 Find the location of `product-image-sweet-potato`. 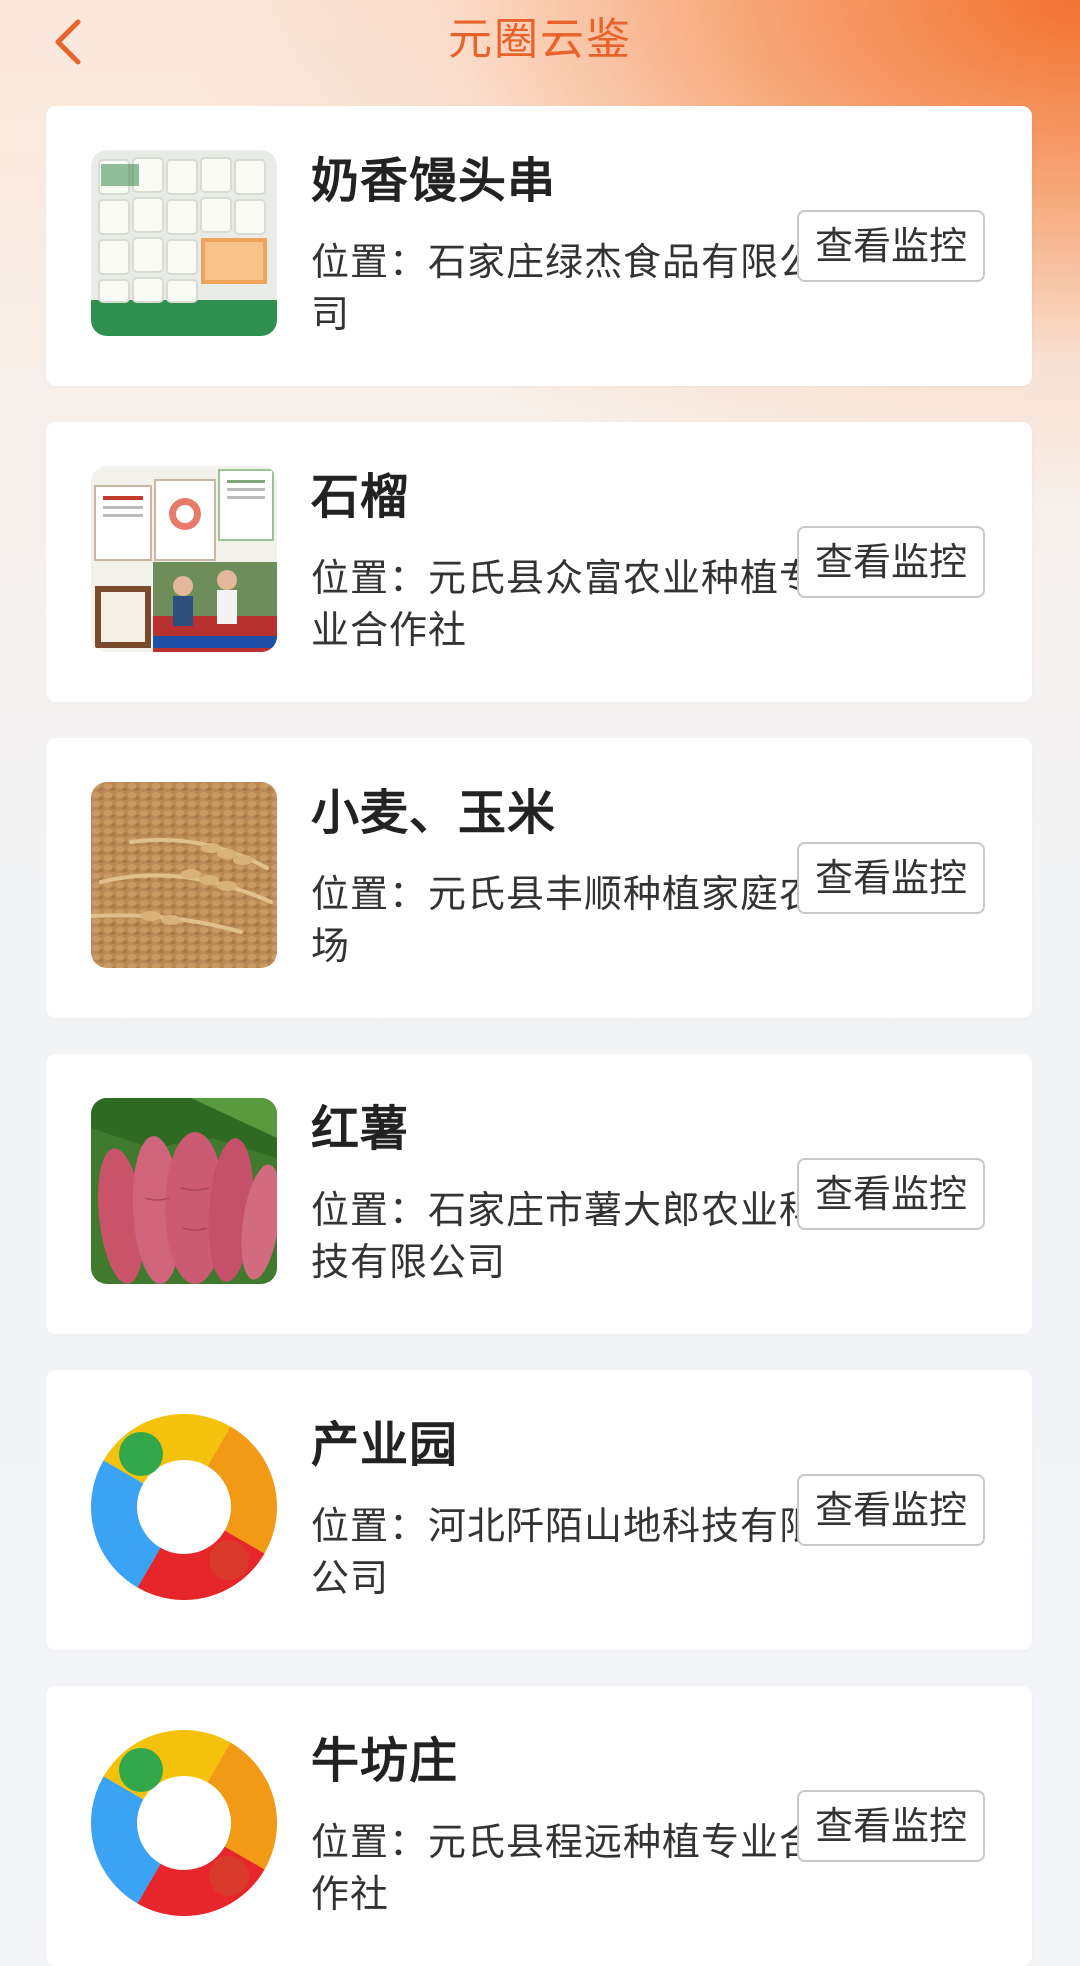

product-image-sweet-potato is located at coordinates (184, 1191).